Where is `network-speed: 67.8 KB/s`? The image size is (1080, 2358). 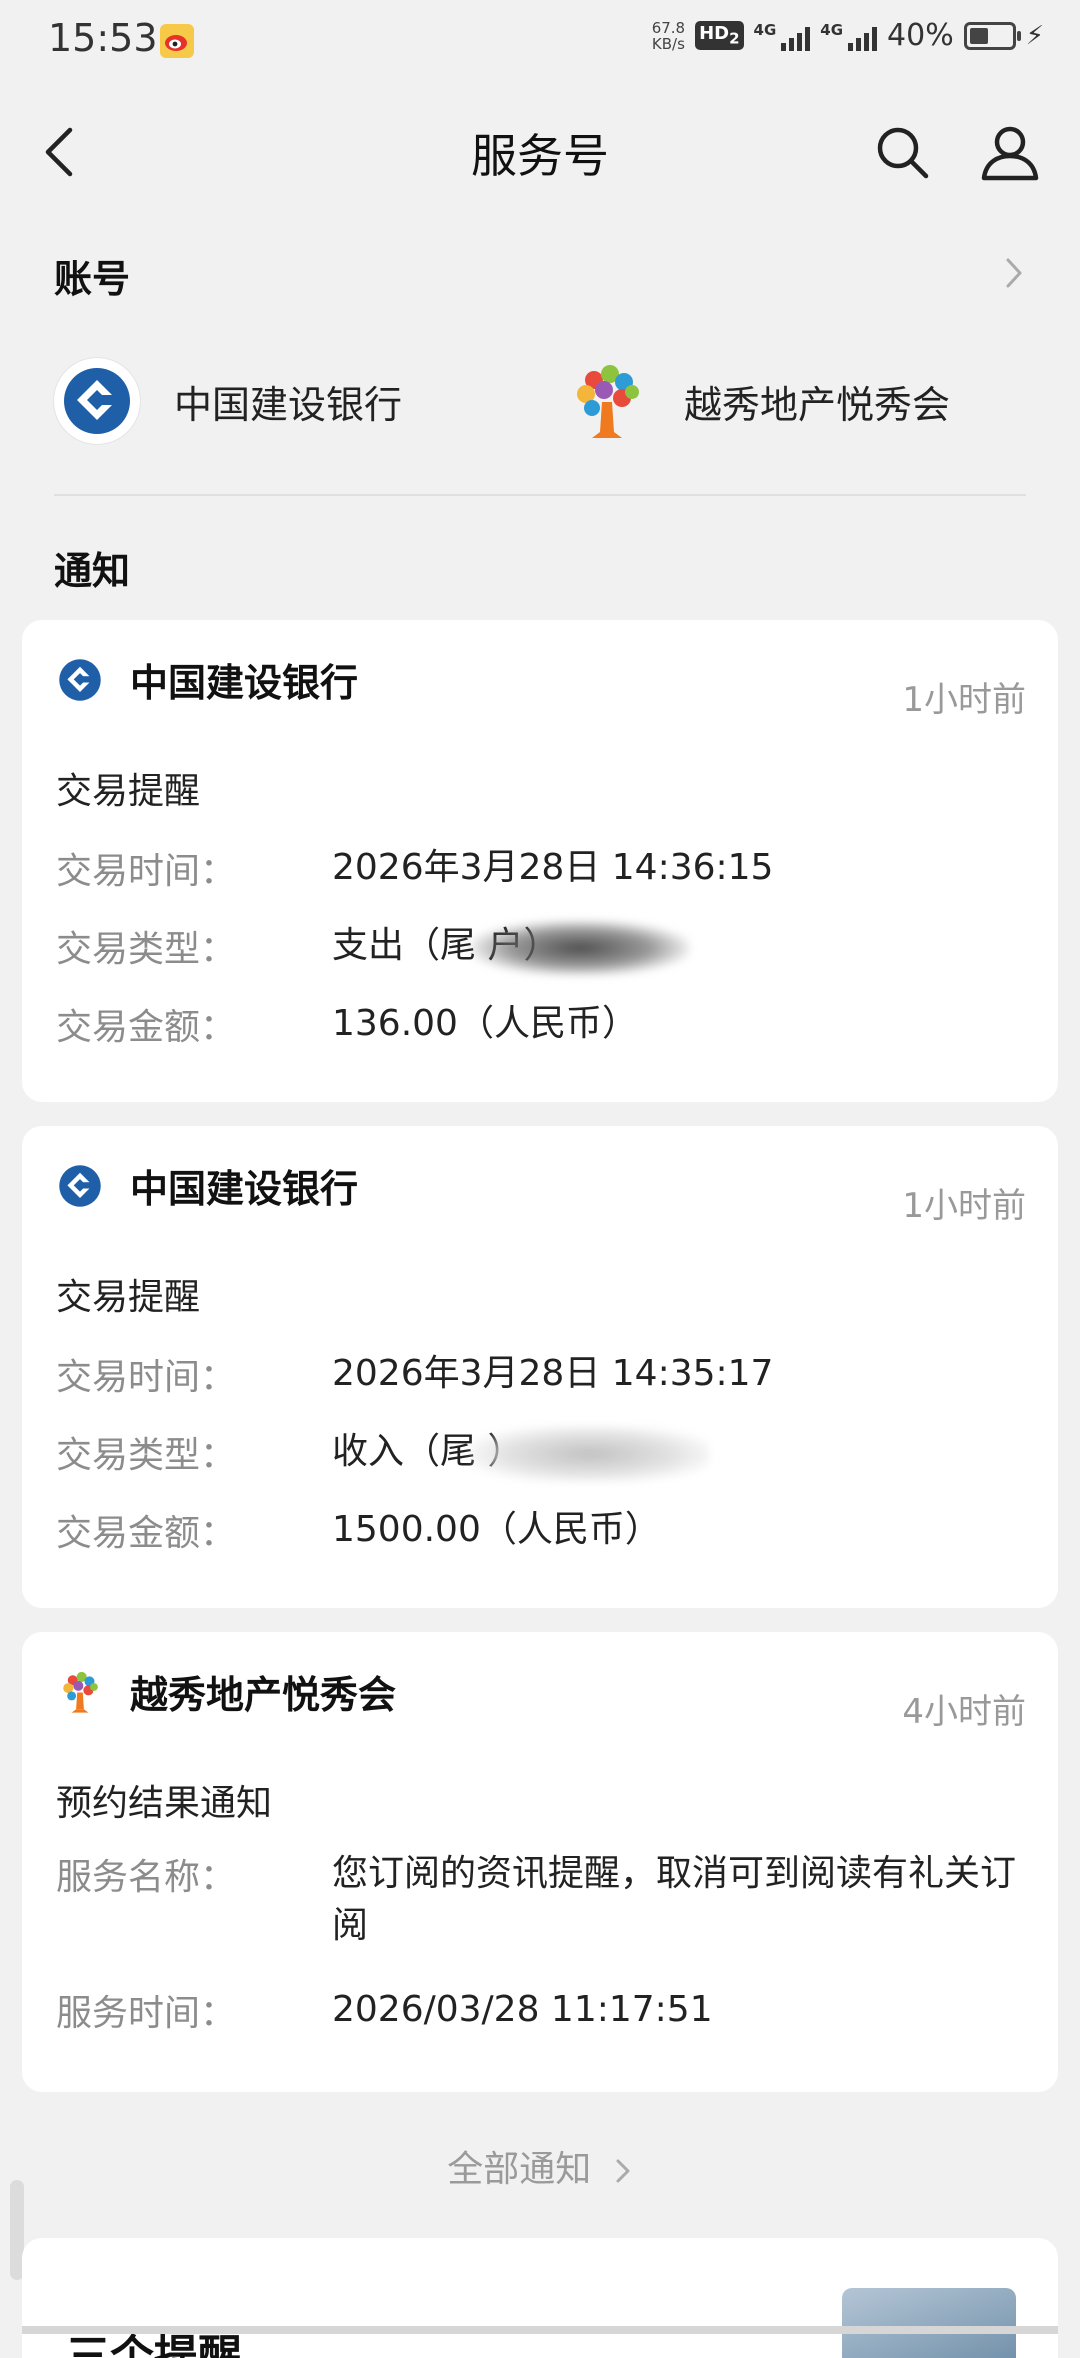
network-speed: 67.8 KB/s is located at coordinates (668, 36).